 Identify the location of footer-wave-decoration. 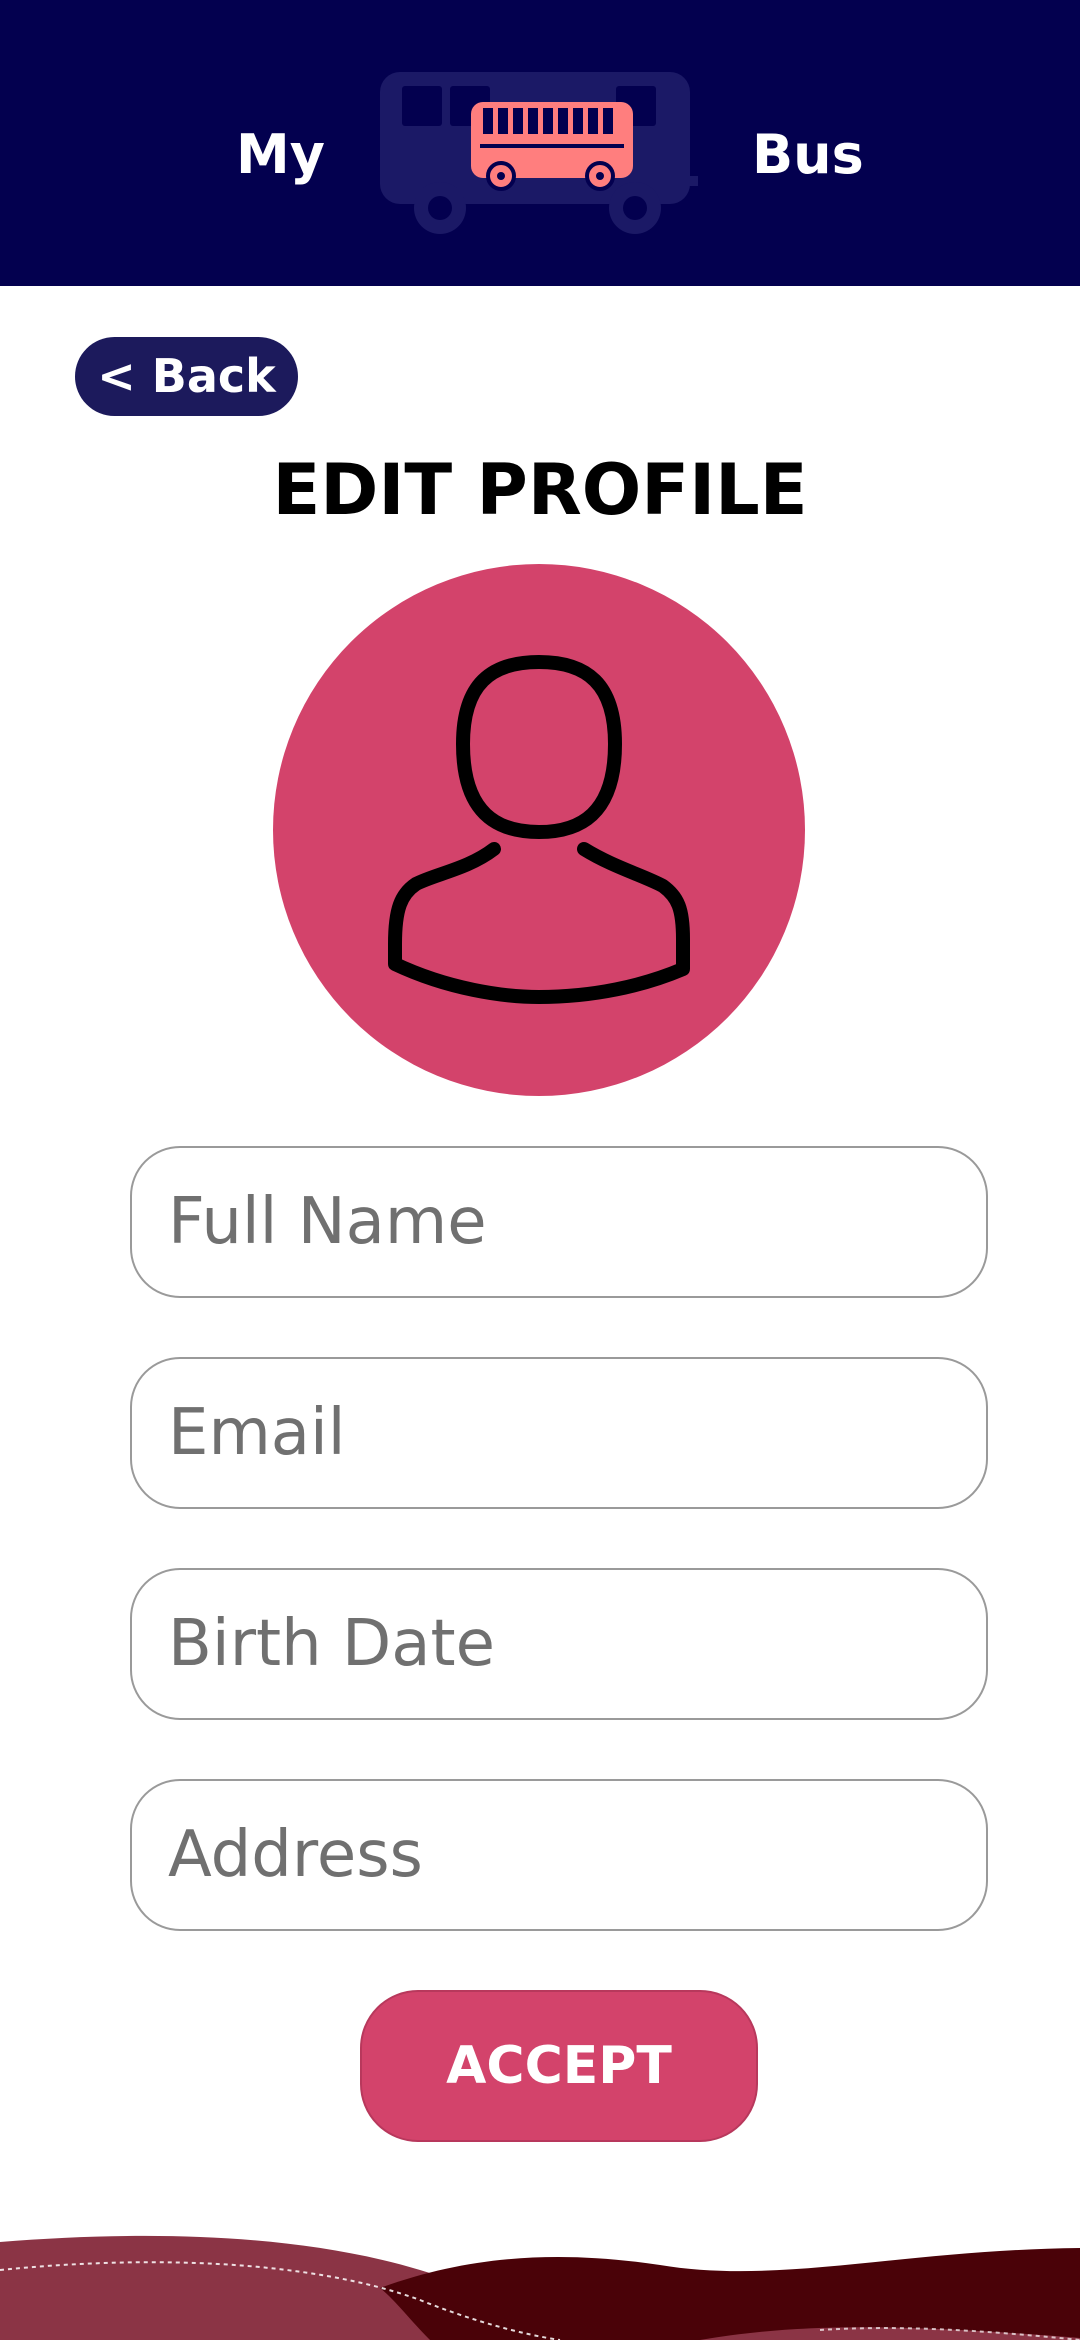
(540, 2287).